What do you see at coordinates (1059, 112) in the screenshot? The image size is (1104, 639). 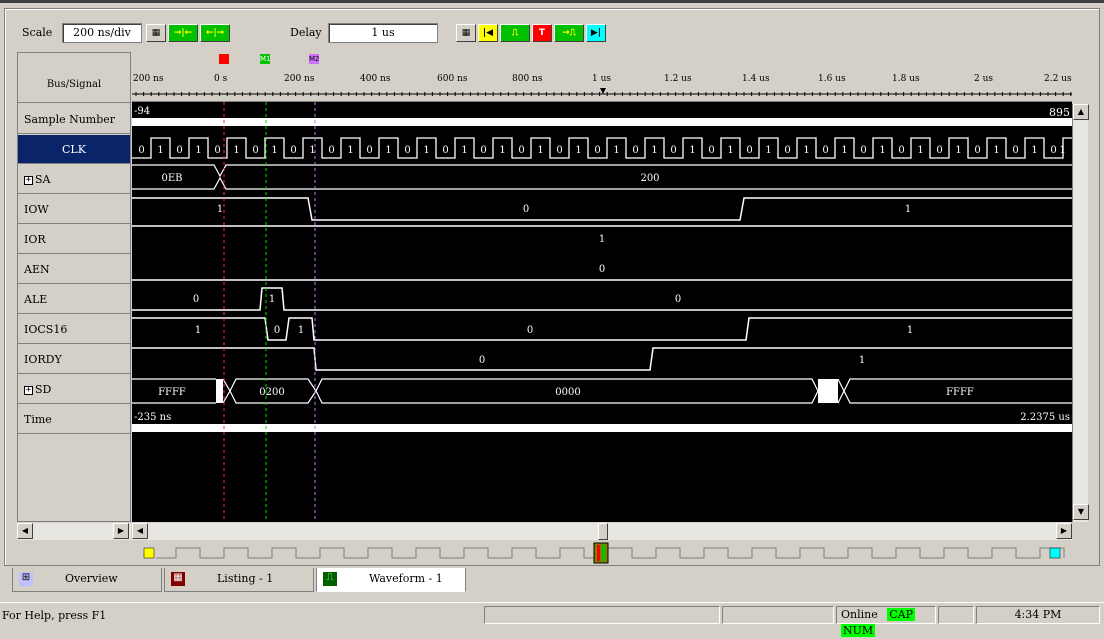 I see `sample-end: 895` at bounding box center [1059, 112].